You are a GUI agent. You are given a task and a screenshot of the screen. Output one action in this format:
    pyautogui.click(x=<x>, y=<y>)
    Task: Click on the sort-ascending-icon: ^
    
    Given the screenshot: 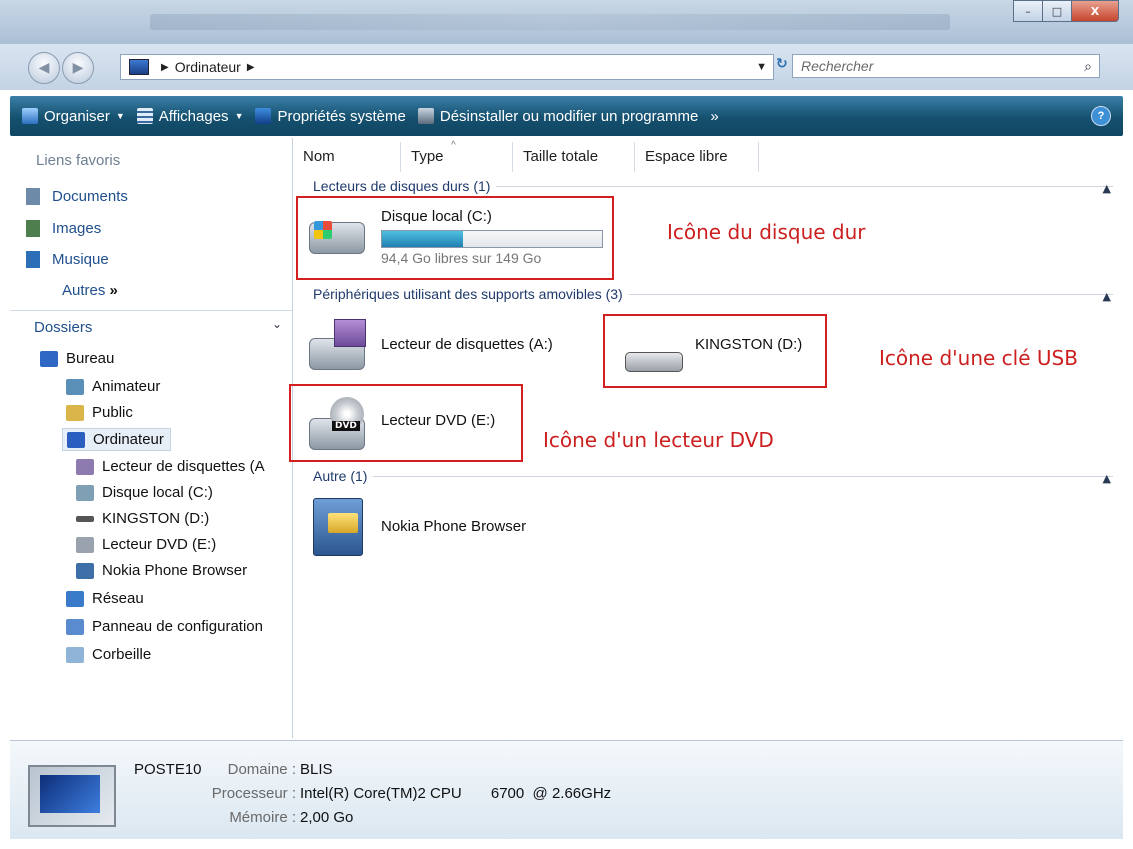 What is the action you would take?
    pyautogui.click(x=453, y=145)
    